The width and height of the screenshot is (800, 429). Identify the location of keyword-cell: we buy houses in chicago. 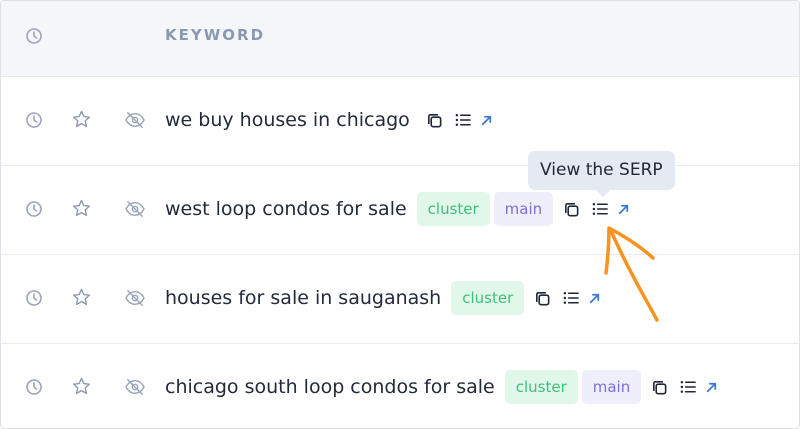
(329, 120).